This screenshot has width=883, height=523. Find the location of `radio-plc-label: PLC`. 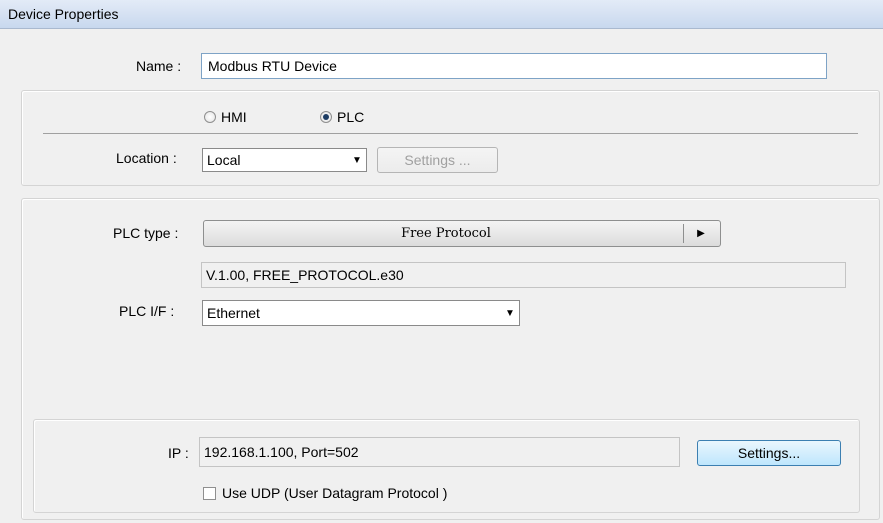

radio-plc-label: PLC is located at coordinates (351, 117).